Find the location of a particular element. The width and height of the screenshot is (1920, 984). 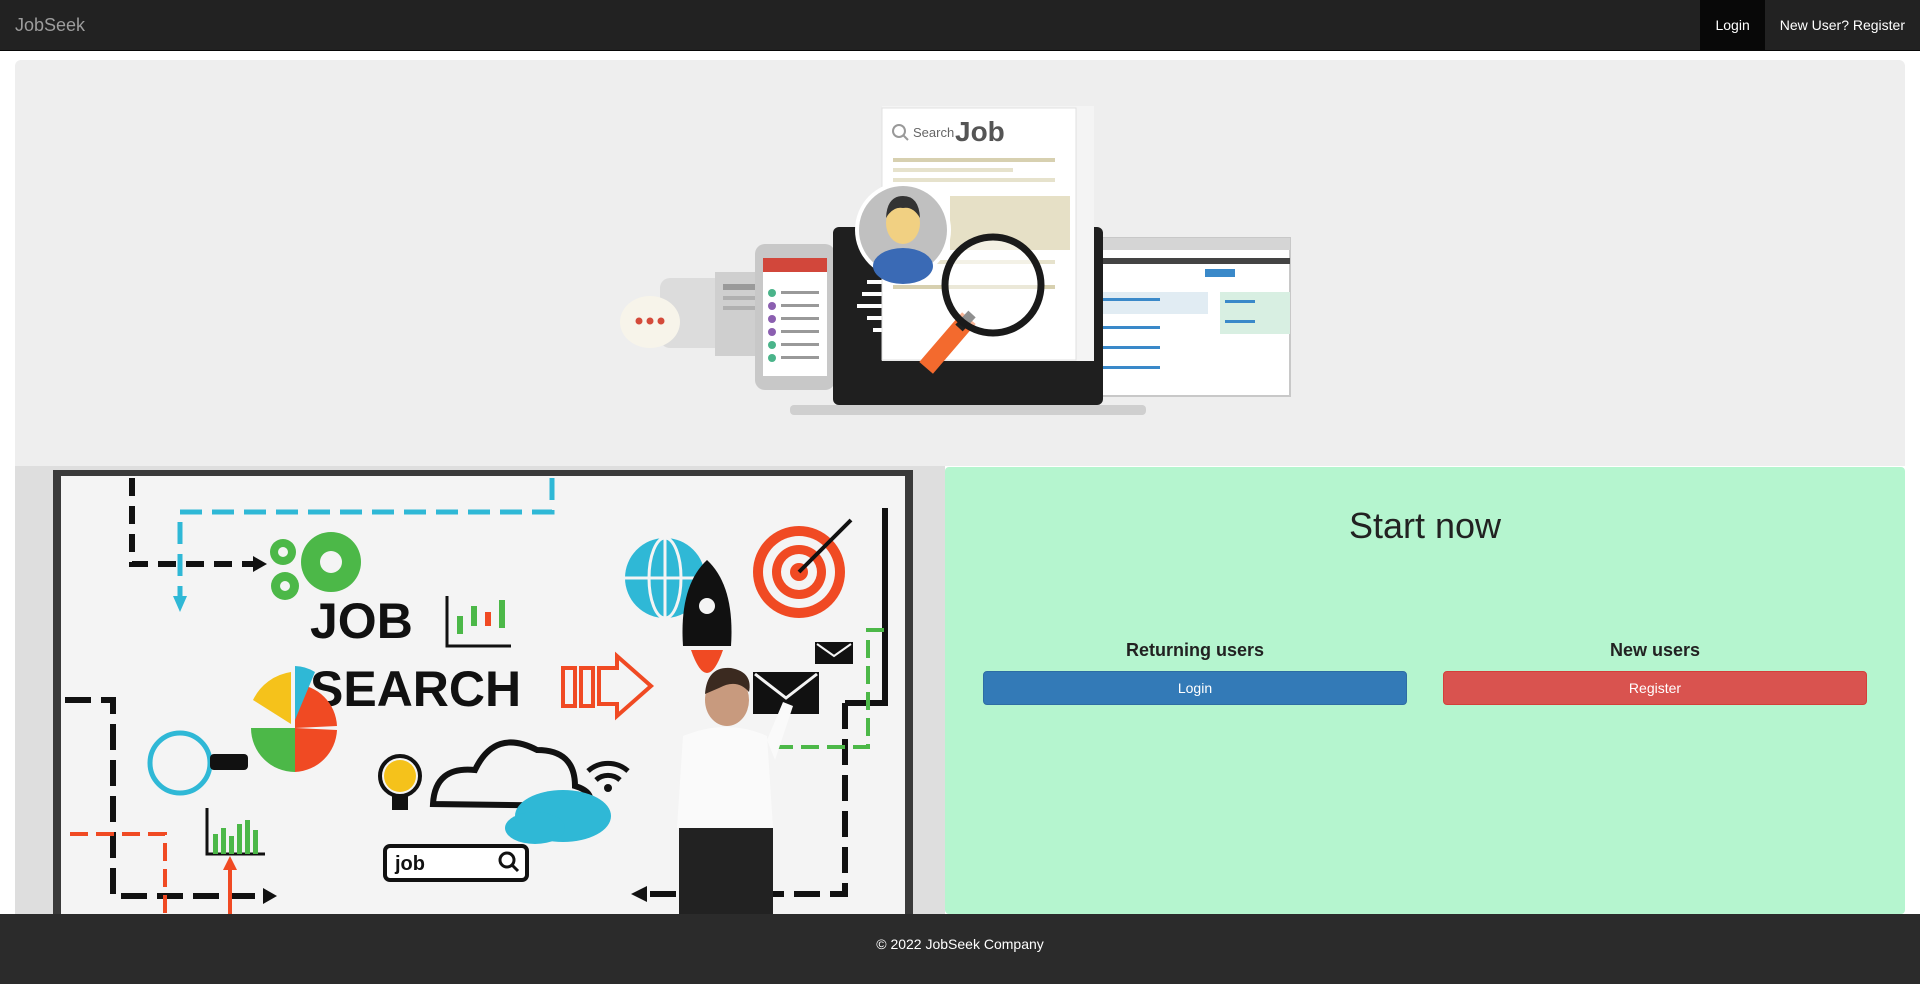

search-box-icon: job is located at coordinates (456, 863).